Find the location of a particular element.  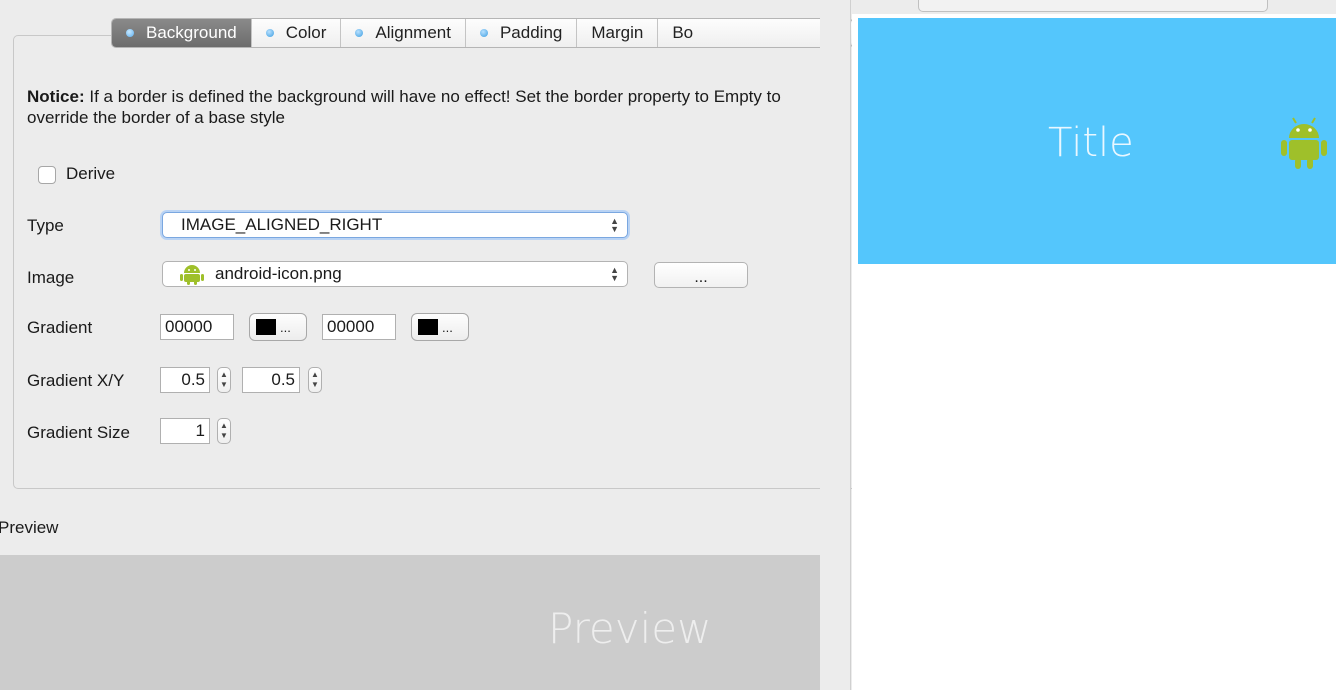

derive-label: Derive is located at coordinates (91, 173).